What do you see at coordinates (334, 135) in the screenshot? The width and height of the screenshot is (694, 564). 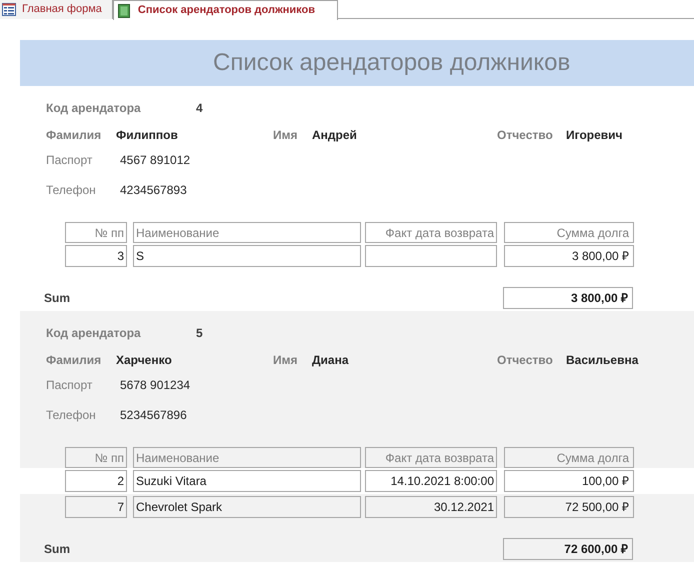 I see `field-value: Андрей` at bounding box center [334, 135].